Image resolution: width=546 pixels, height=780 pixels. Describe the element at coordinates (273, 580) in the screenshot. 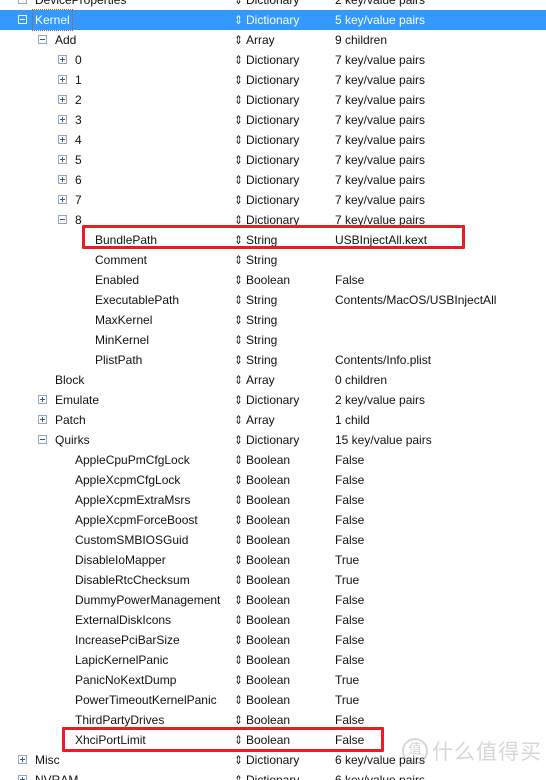

I see `tree-row: DisableRtcChecksum ⇕ Boolean True` at that location.